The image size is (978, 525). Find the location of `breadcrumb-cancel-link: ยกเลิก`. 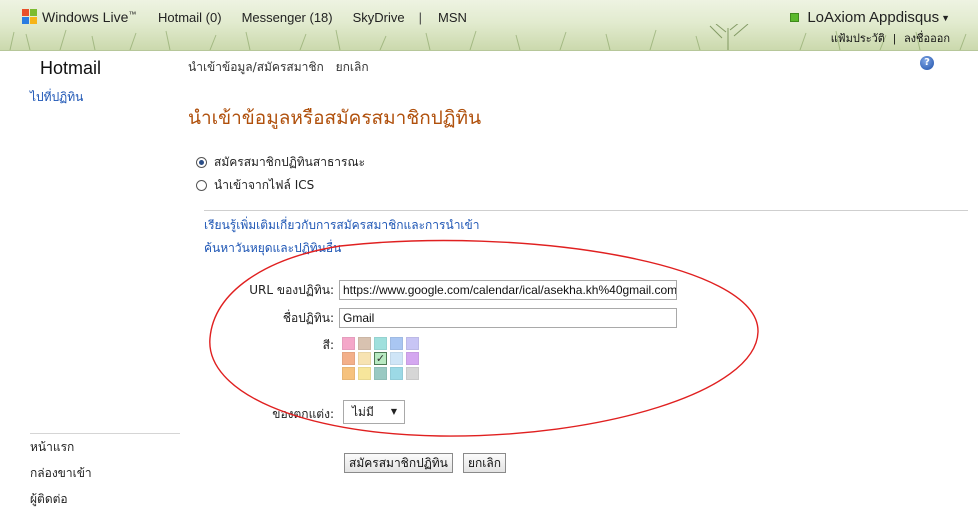

breadcrumb-cancel-link: ยกเลิก is located at coordinates (352, 67).